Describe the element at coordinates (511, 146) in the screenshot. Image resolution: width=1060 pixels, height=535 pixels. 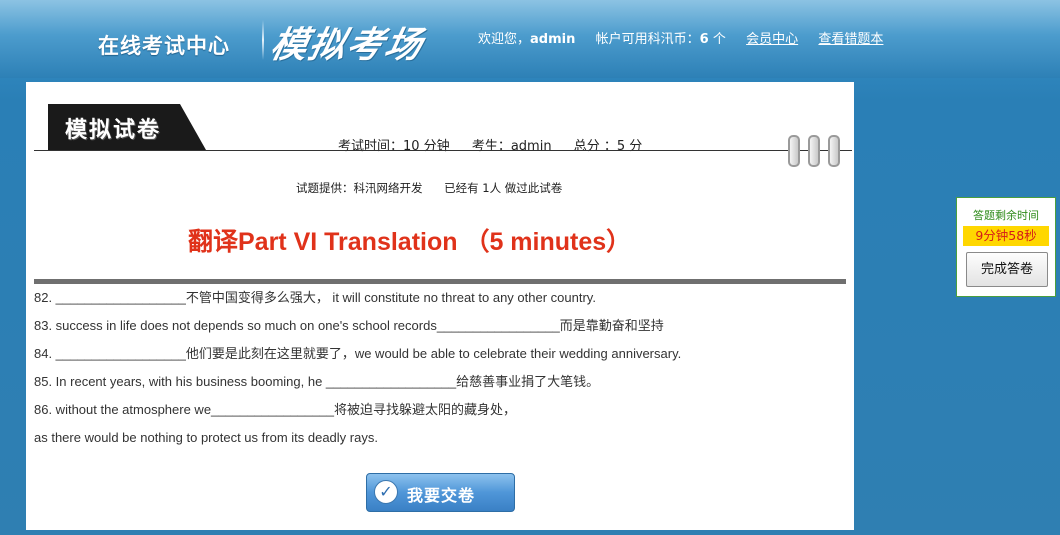
I see `examinee: 考生：admin` at that location.